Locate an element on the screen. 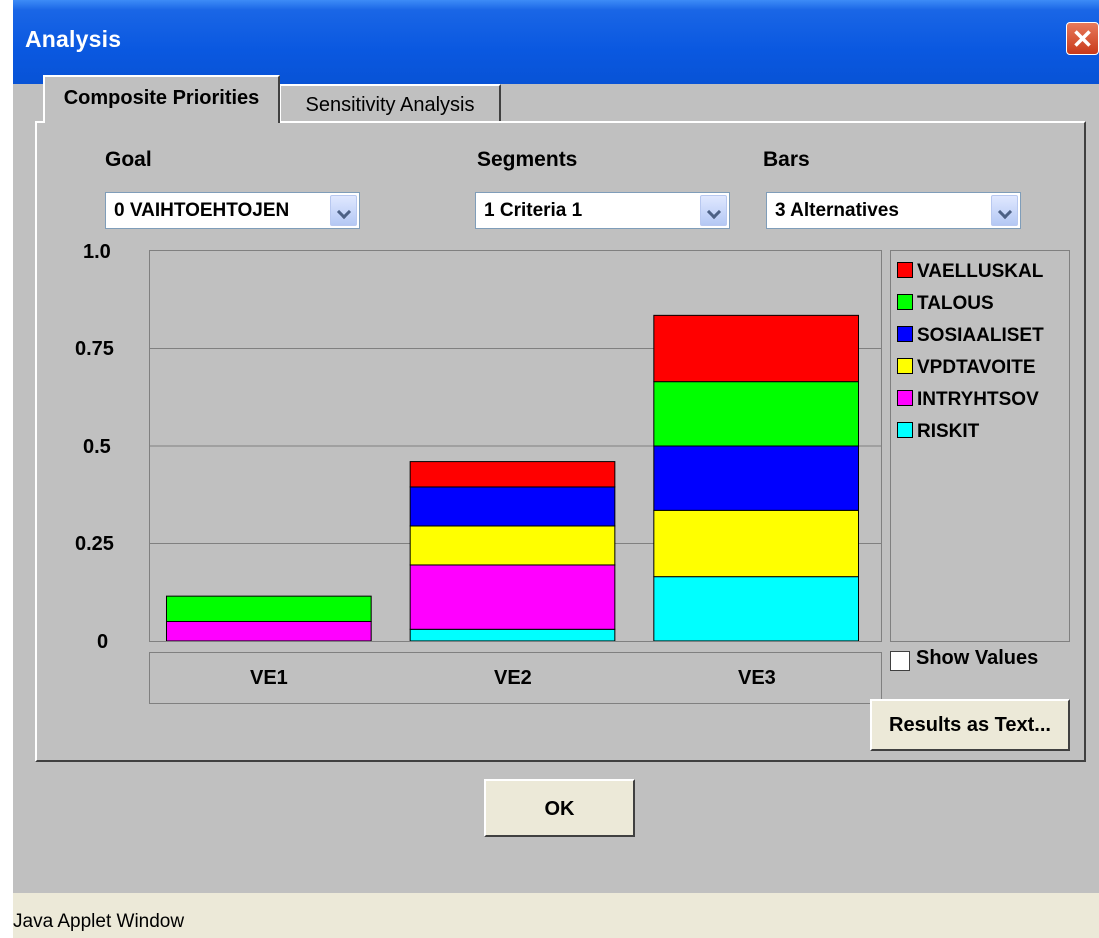 This screenshot has width=1099, height=938. bar-segment-ve1-intryhtsov is located at coordinates (268, 631).